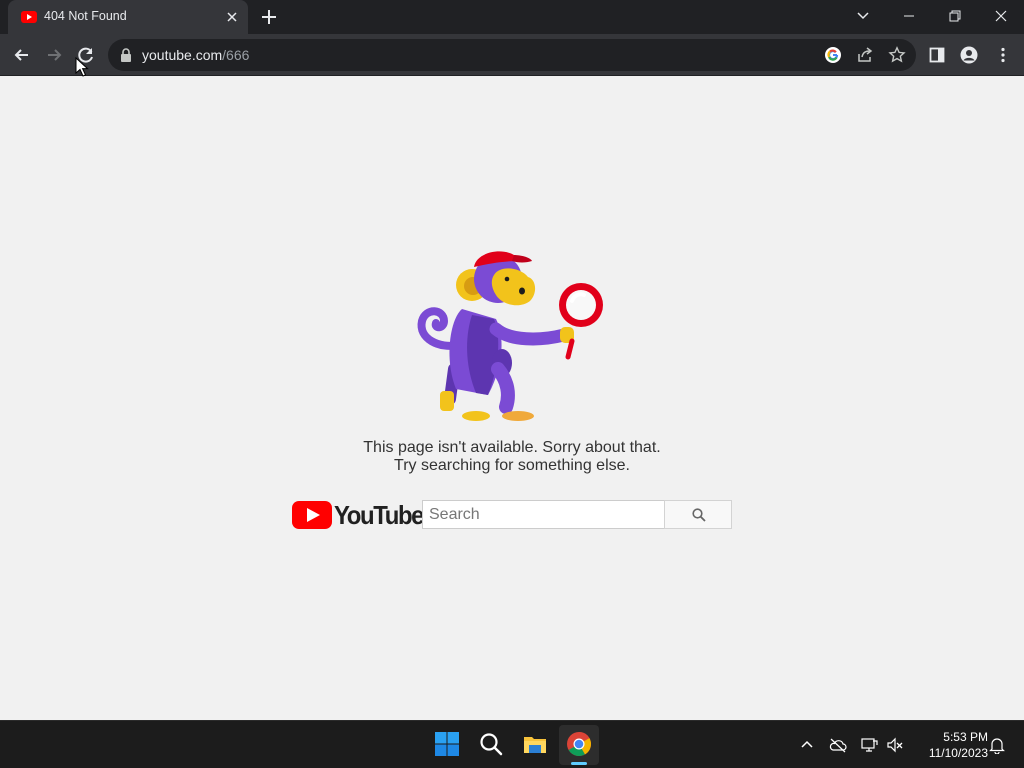 The width and height of the screenshot is (1024, 768). What do you see at coordinates (833, 55) in the screenshot?
I see `google-lens-icon` at bounding box center [833, 55].